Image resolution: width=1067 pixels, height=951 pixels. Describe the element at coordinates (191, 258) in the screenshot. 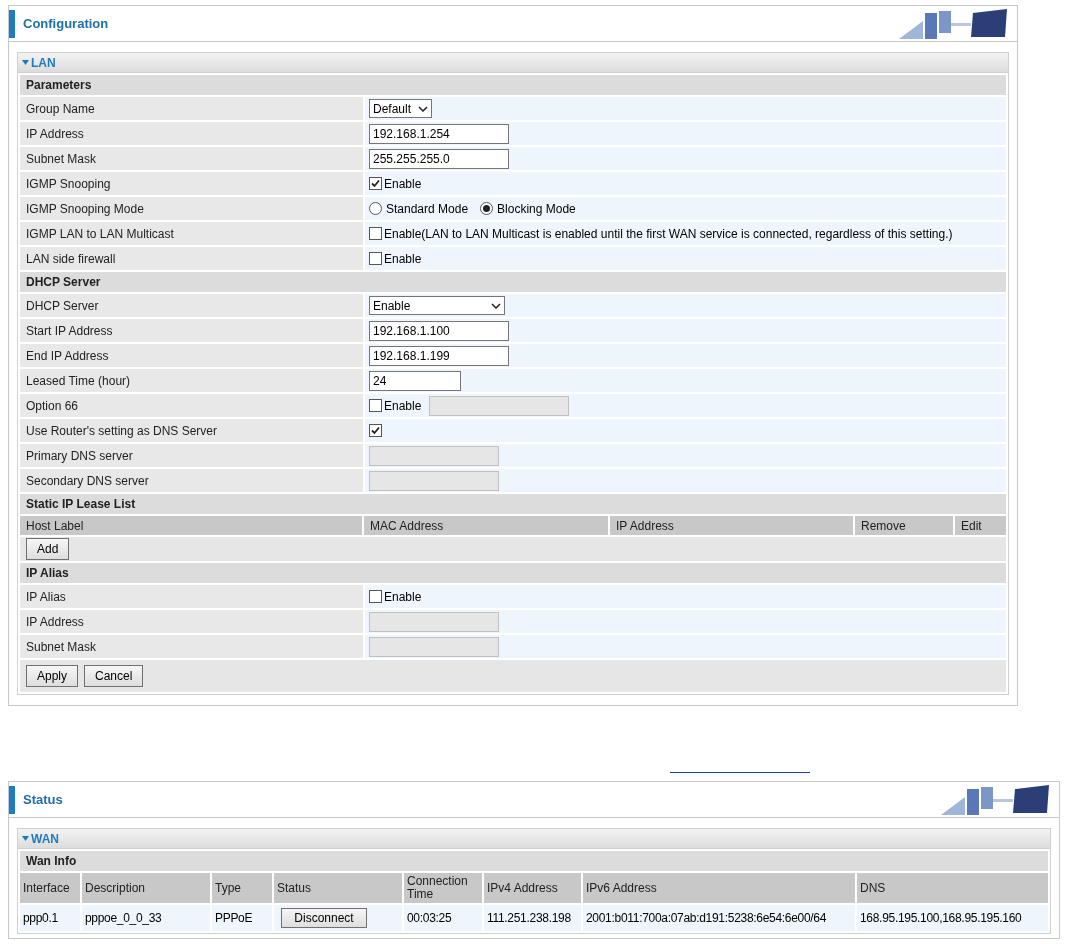

I see `field-label: LAN side firewall` at that location.